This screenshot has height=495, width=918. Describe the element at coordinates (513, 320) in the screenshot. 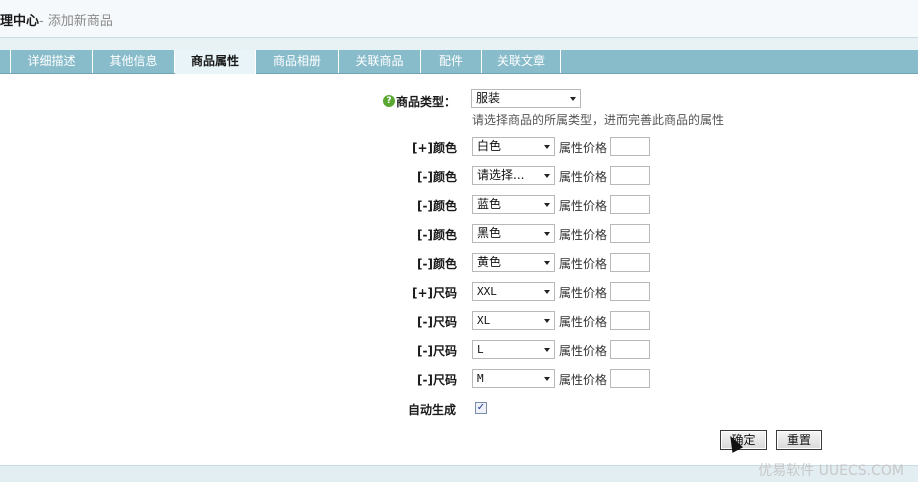

I see `attribute-value-select: XL` at that location.